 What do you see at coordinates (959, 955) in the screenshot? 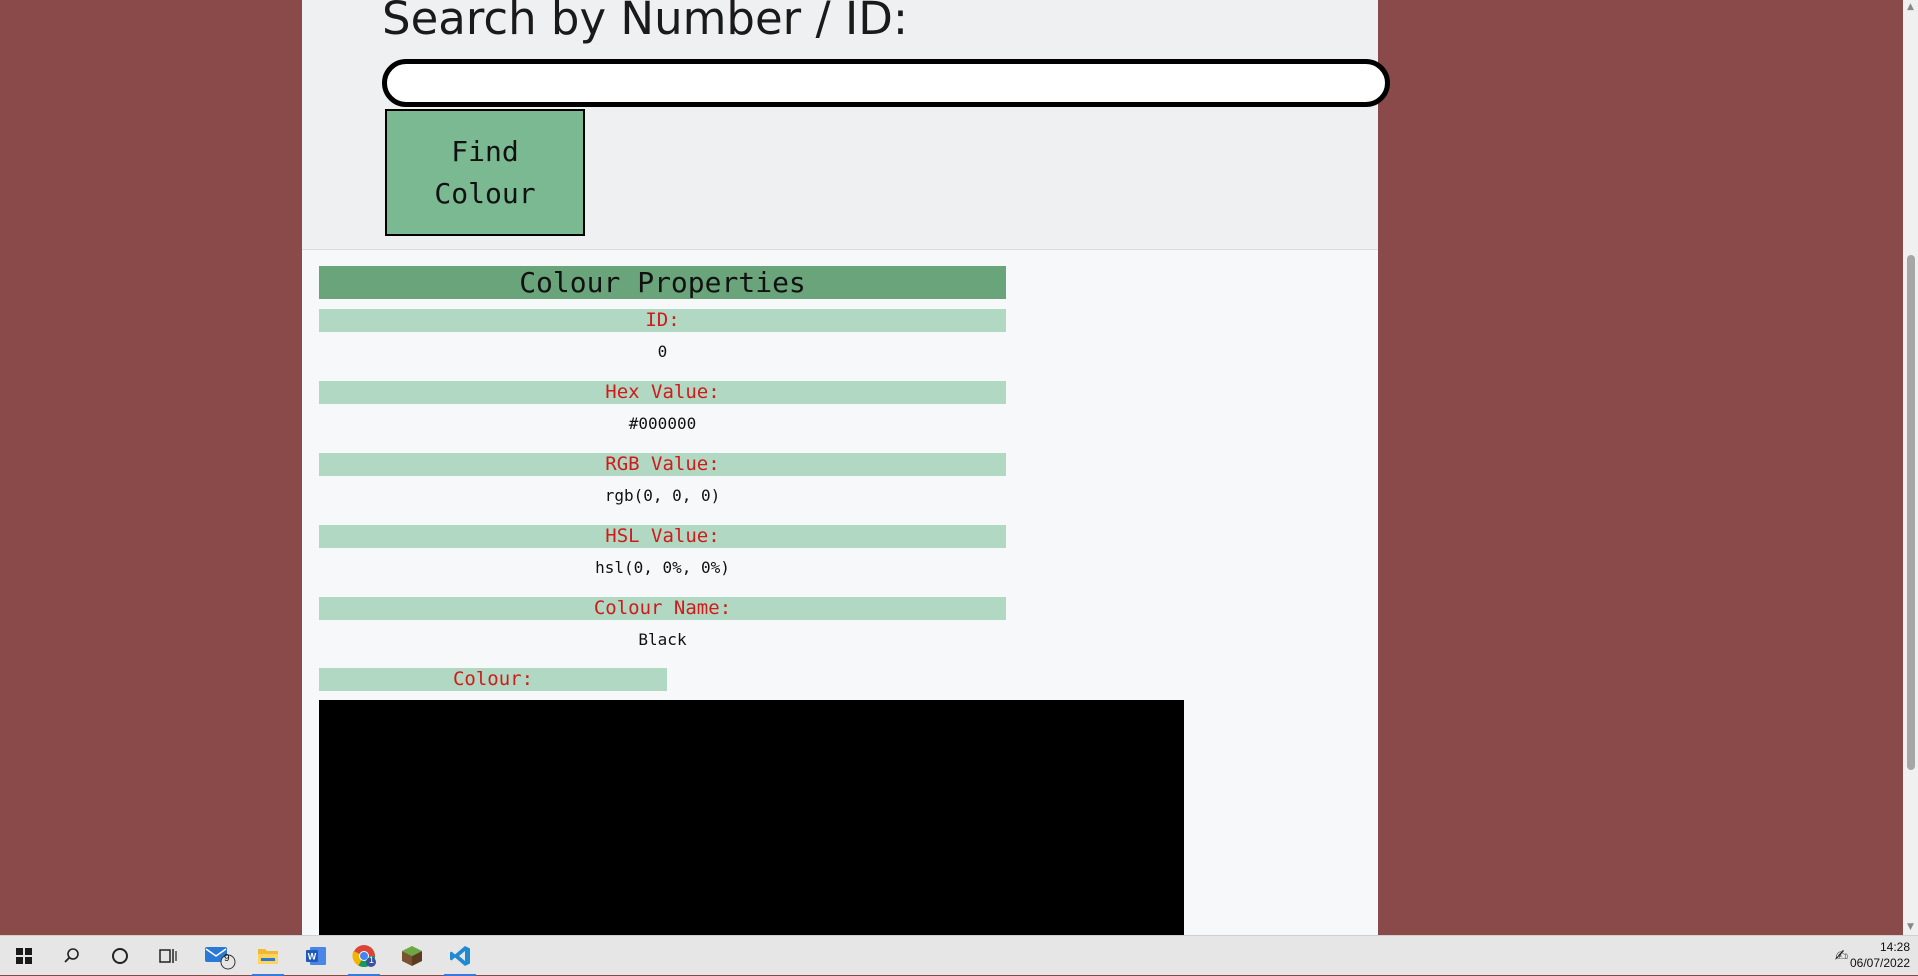
I see `windows-taskbar: 9 W 1 ✍ 14:28 06/07/2022` at bounding box center [959, 955].